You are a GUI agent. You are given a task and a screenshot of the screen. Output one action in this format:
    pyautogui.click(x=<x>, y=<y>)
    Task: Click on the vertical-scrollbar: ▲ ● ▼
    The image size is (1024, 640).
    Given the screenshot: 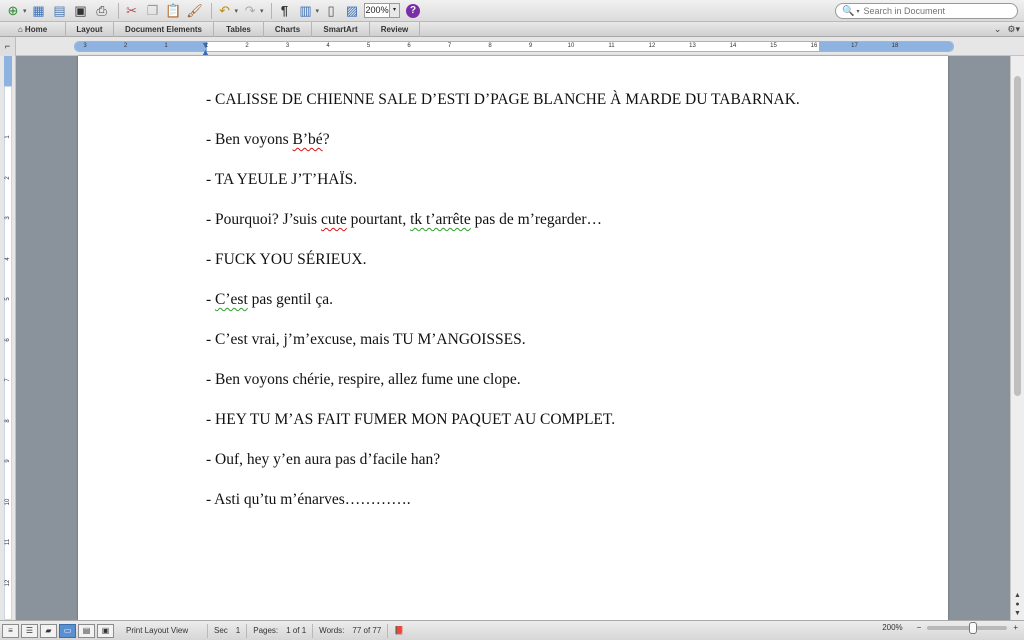 What is the action you would take?
    pyautogui.click(x=1017, y=338)
    